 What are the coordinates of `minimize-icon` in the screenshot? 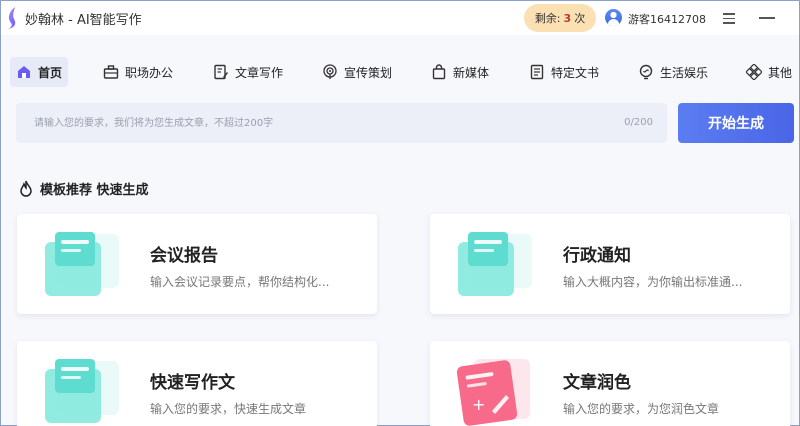 It's located at (767, 18).